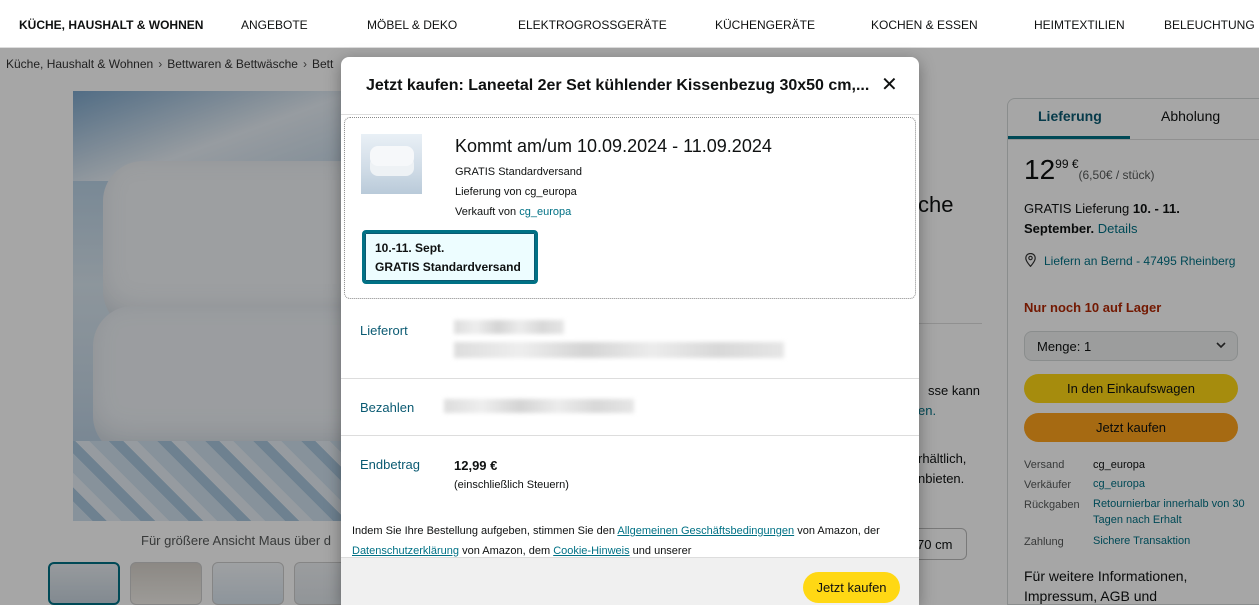 Image resolution: width=1259 pixels, height=605 pixels. I want to click on cookie-link: Cookie-Hinweis, so click(591, 551).